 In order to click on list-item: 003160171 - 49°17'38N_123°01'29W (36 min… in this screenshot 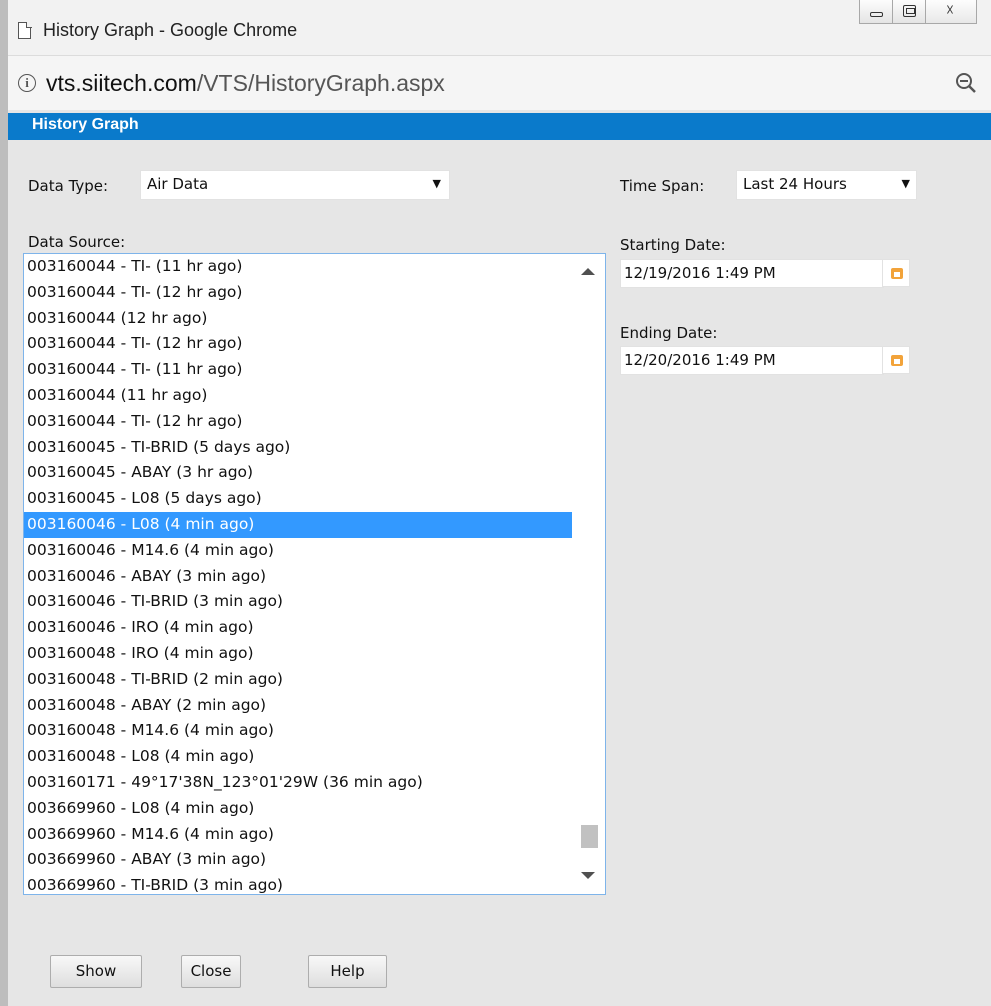, I will do `click(298, 783)`.